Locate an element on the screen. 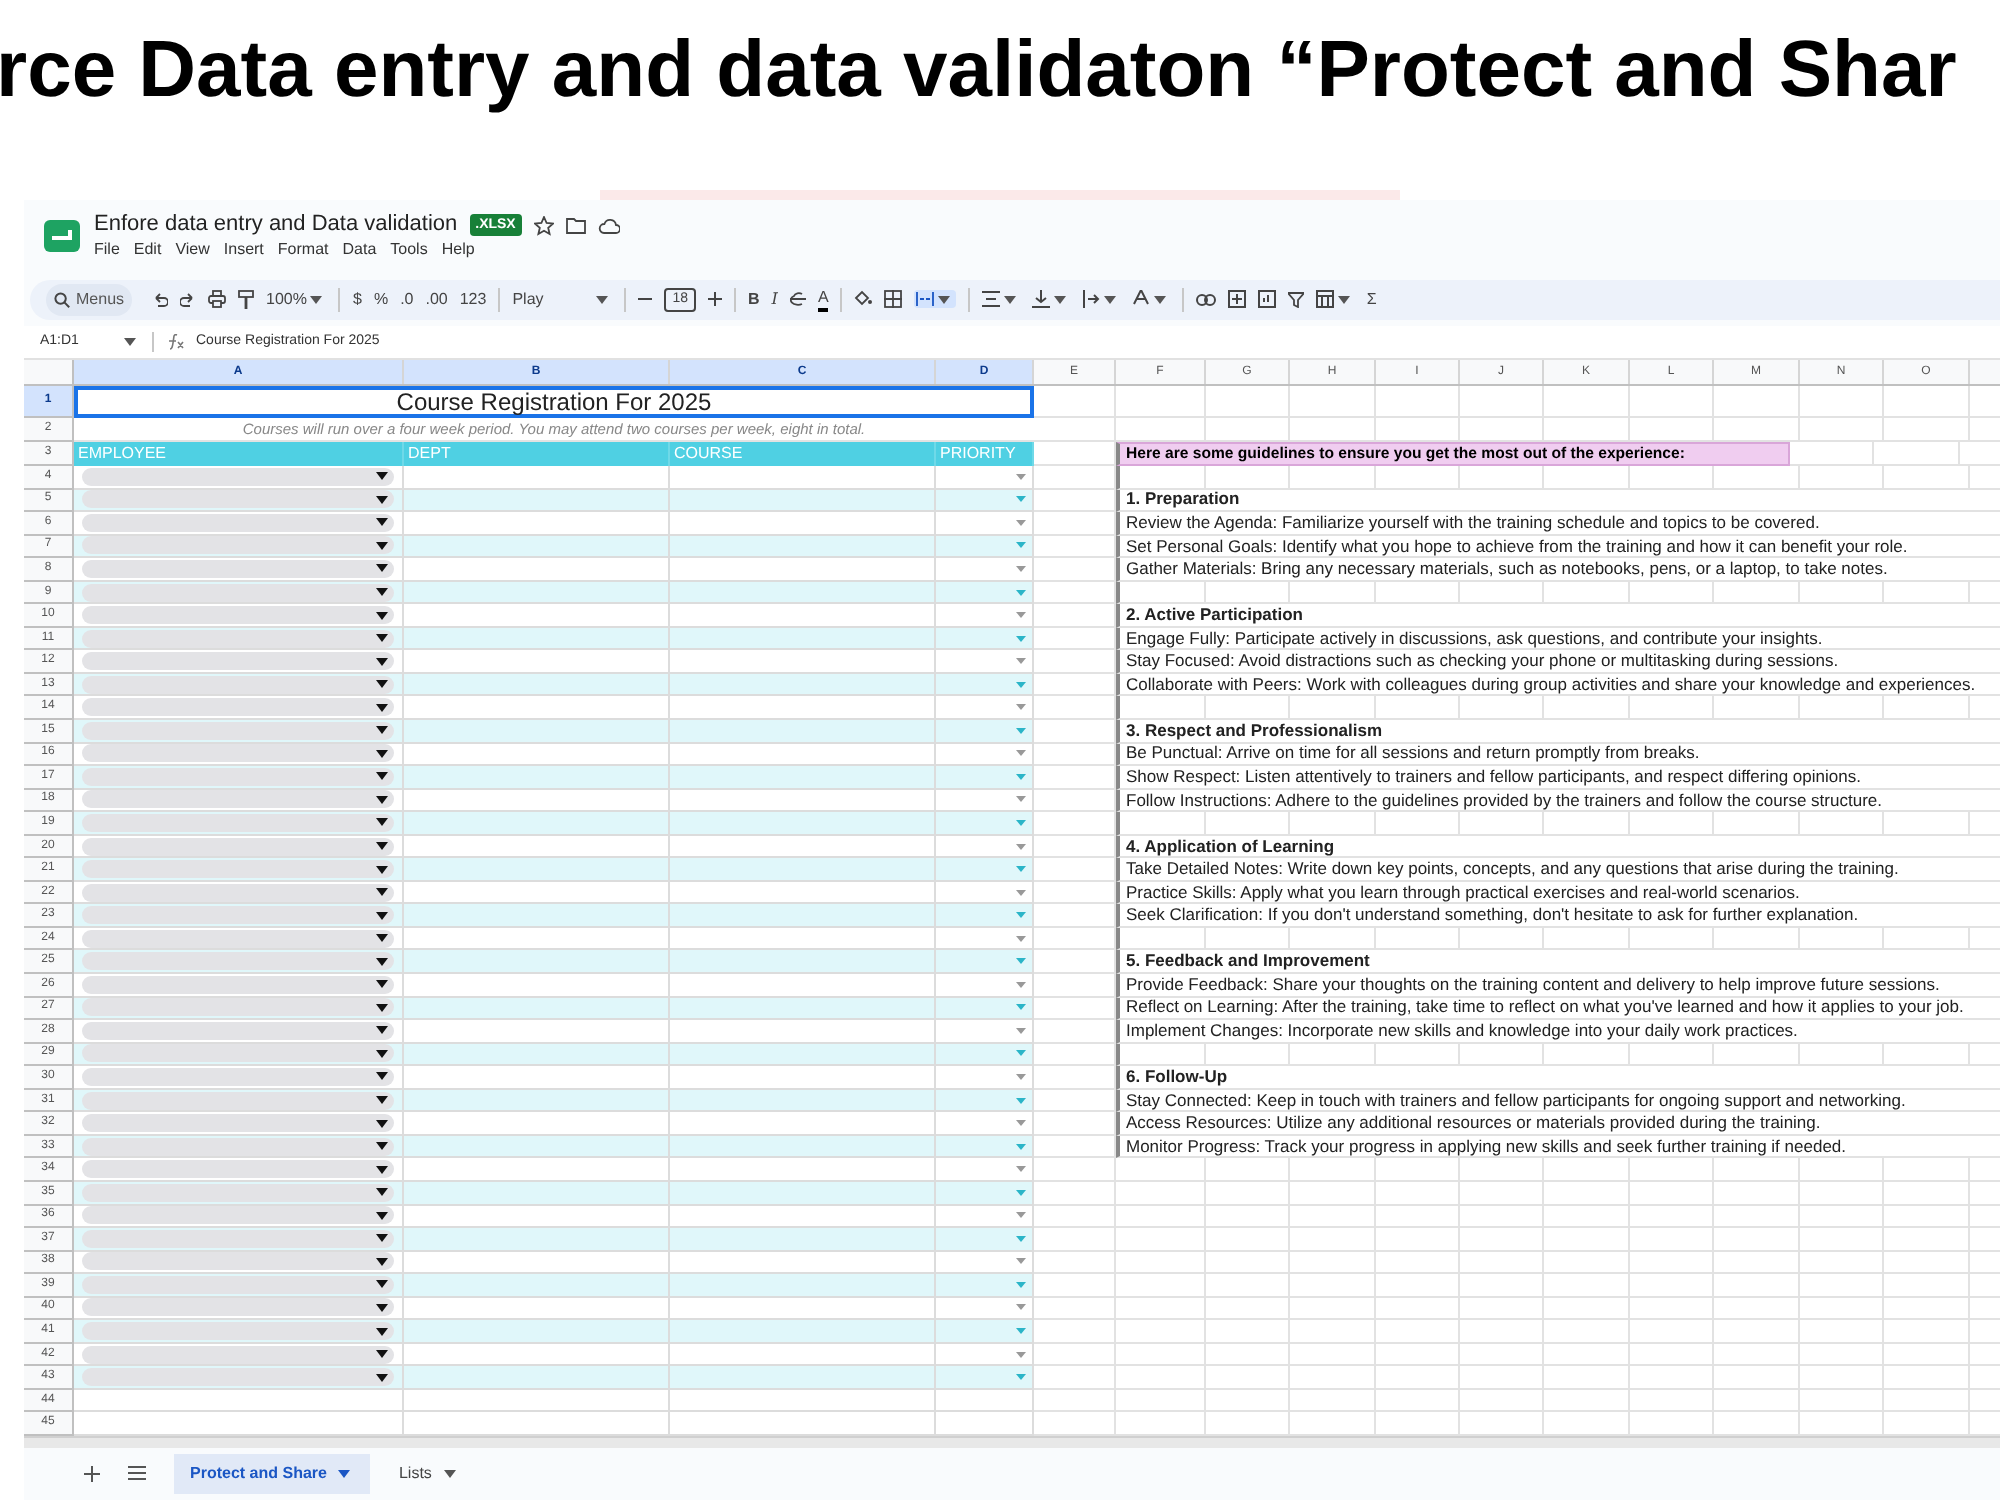 The image size is (2000, 1500). percent-button: % is located at coordinates (381, 299).